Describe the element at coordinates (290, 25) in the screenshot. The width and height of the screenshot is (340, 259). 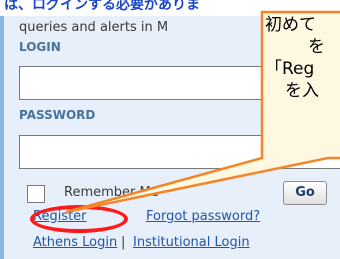
I see `callout-line-1: 初めて` at that location.